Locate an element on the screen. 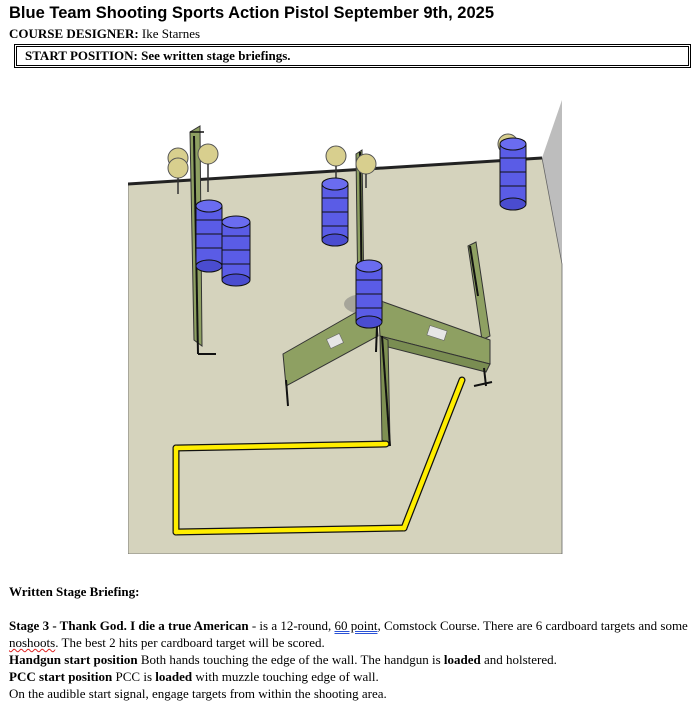 The width and height of the screenshot is (697, 723). barrel-stack-right is located at coordinates (513, 174).